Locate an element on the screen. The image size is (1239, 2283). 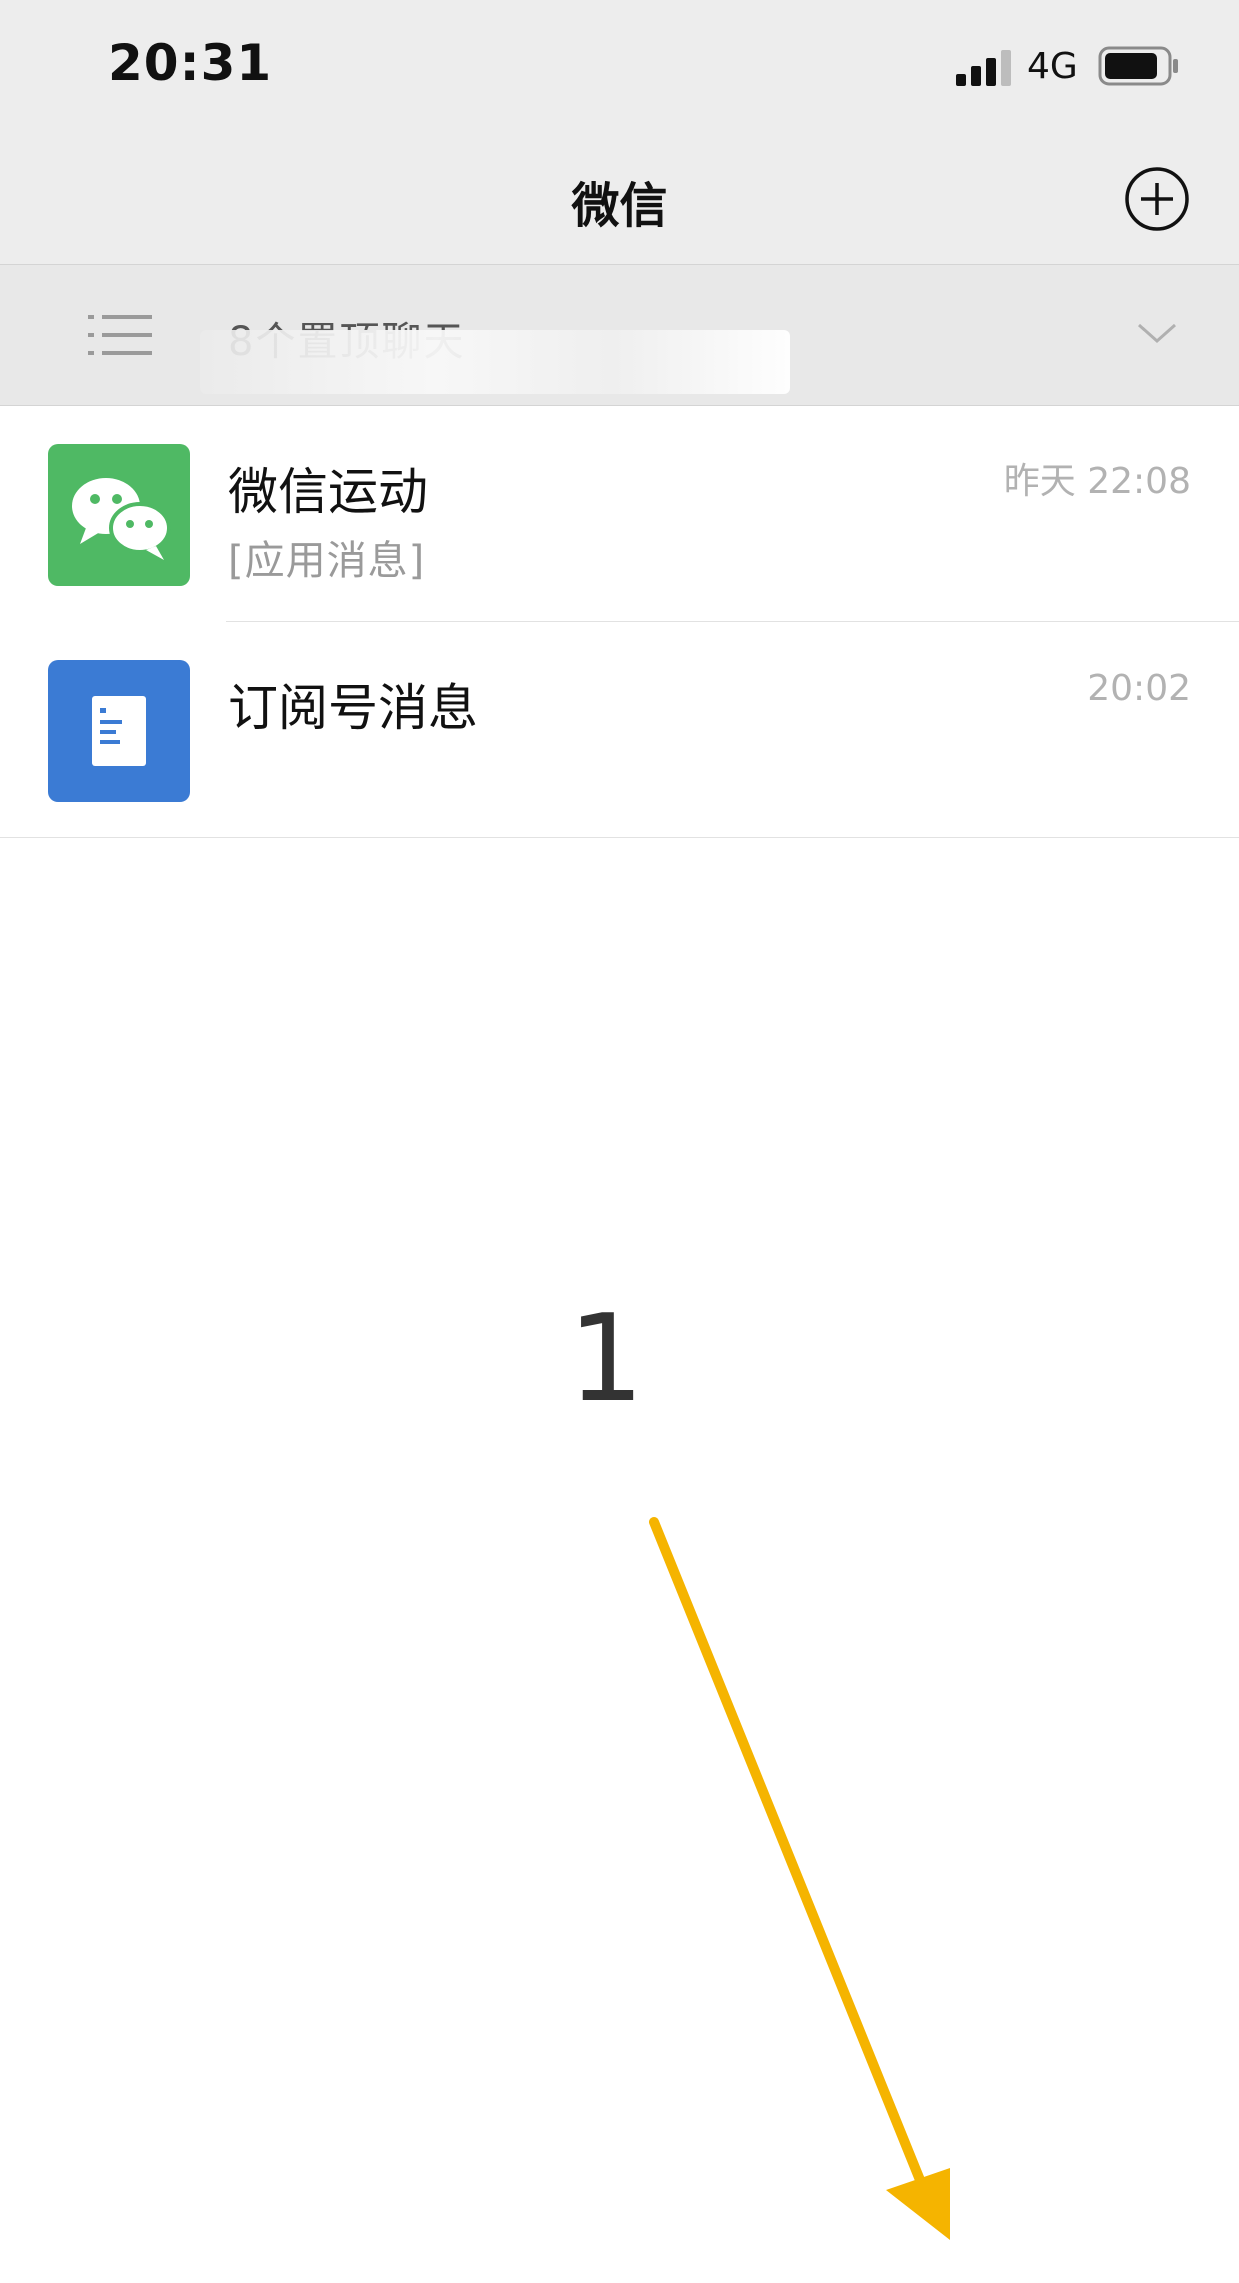
document-icon is located at coordinates (119, 731).